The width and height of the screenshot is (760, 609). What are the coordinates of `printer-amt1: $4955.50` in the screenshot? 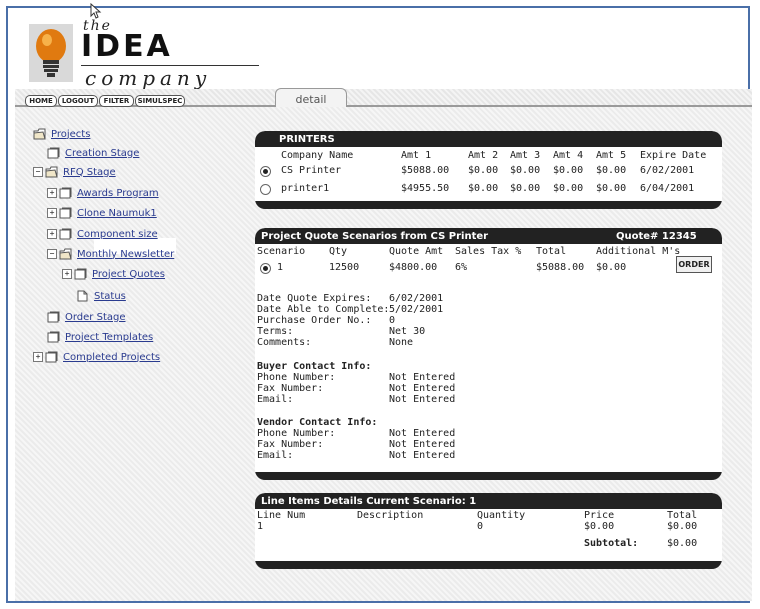 It's located at (425, 188).